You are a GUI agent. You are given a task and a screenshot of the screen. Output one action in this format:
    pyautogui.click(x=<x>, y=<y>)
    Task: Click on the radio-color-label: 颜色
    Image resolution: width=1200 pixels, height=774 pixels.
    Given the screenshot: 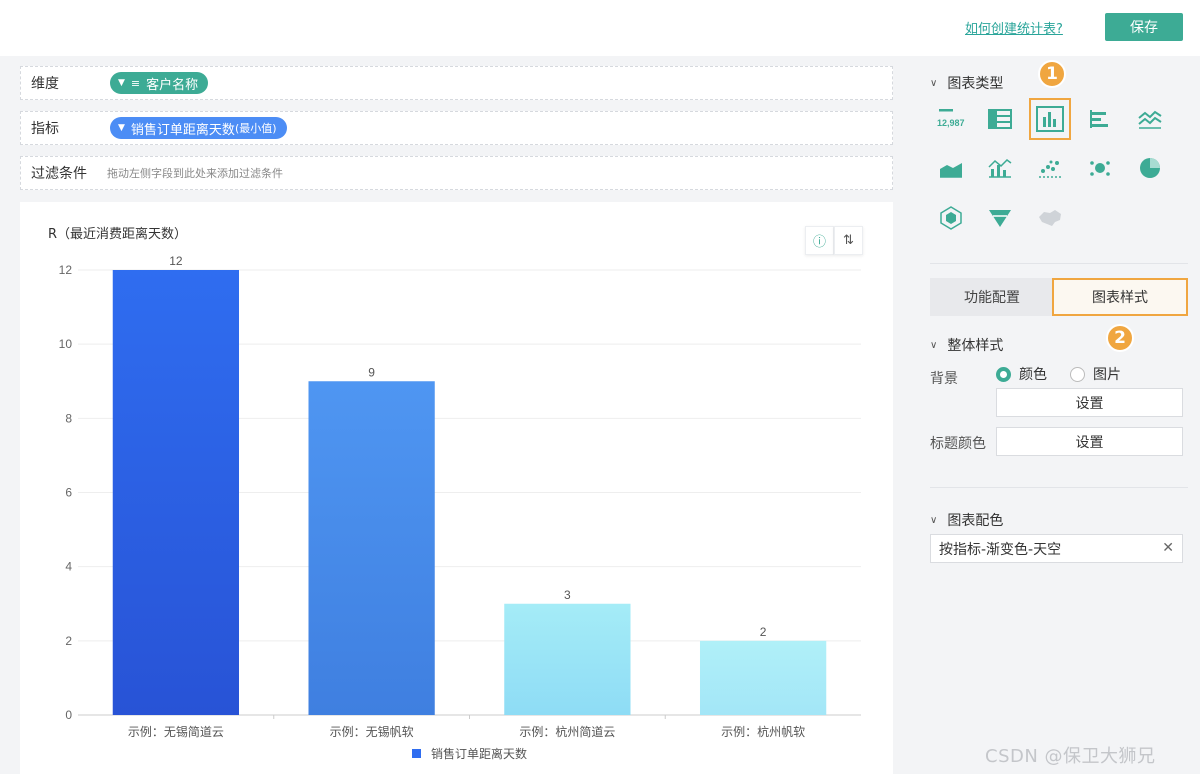 What is the action you would take?
    pyautogui.click(x=1033, y=375)
    